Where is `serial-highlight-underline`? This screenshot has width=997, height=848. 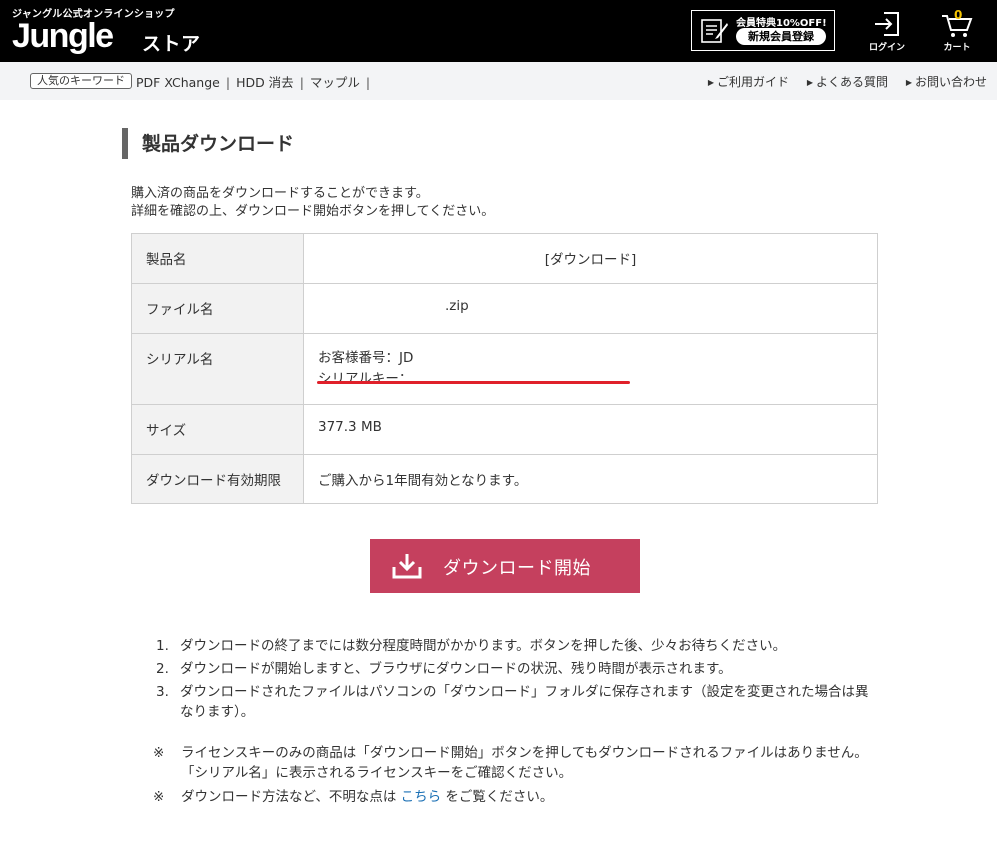 serial-highlight-underline is located at coordinates (473, 382).